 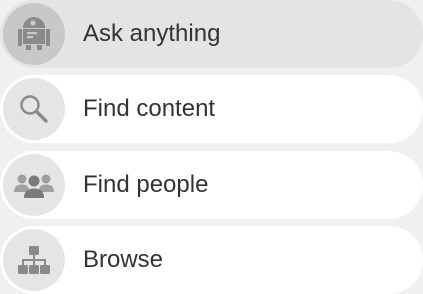 What do you see at coordinates (152, 33) in the screenshot?
I see `menu-item-label: Ask anything` at bounding box center [152, 33].